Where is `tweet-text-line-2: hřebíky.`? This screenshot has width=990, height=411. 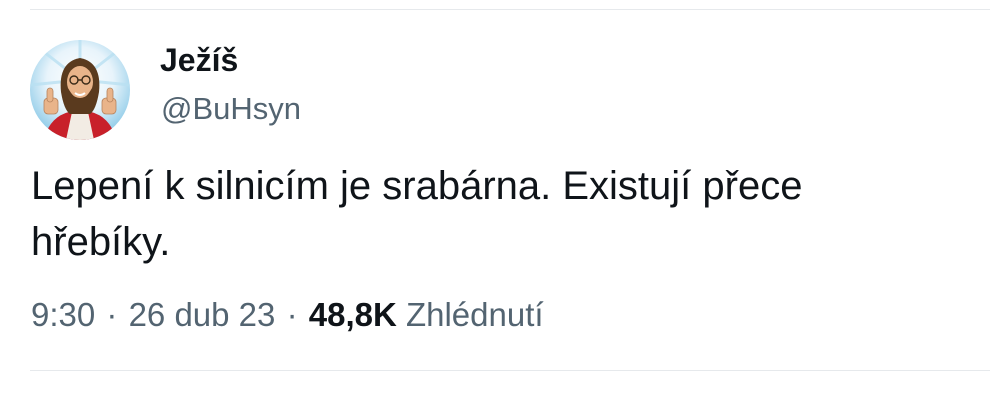 tweet-text-line-2: hřebíky. is located at coordinates (101, 242).